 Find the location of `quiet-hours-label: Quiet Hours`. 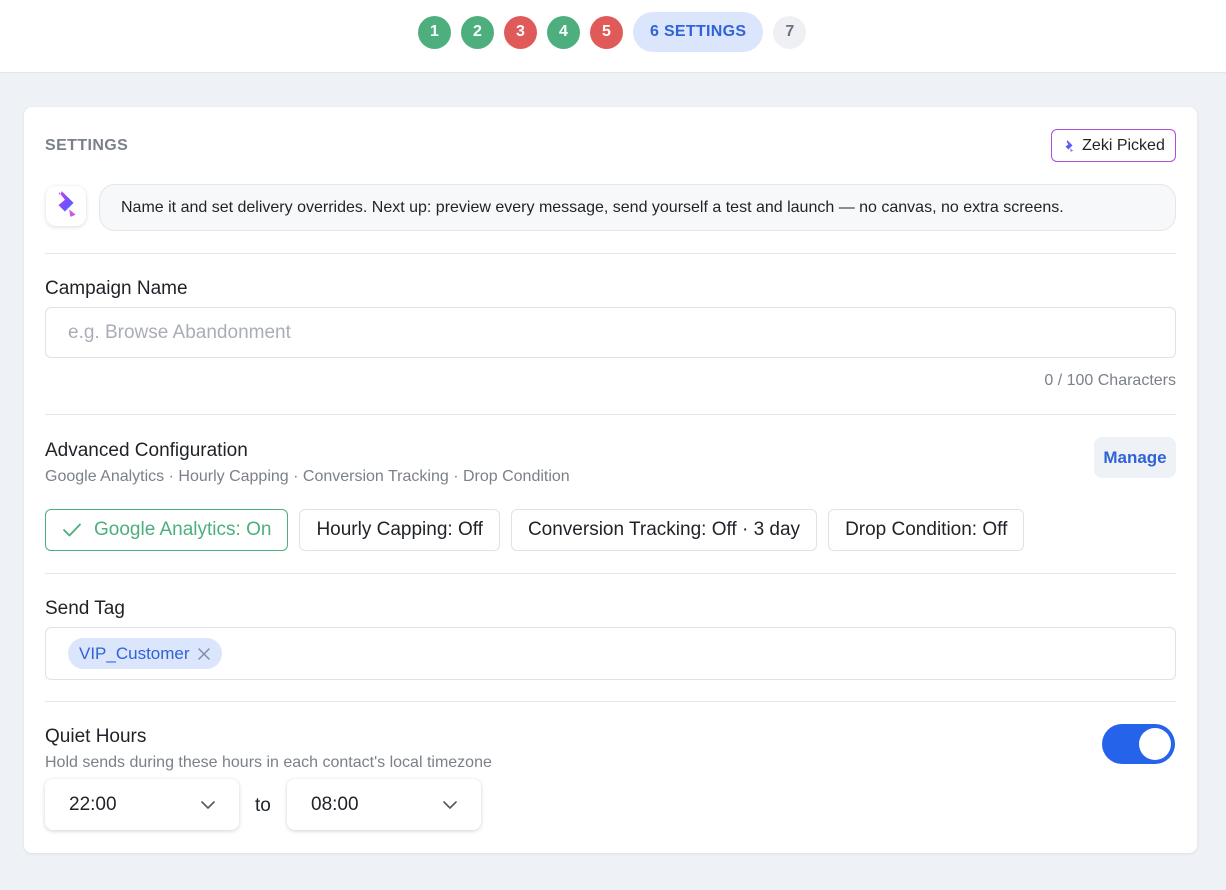

quiet-hours-label: Quiet Hours is located at coordinates (96, 736).